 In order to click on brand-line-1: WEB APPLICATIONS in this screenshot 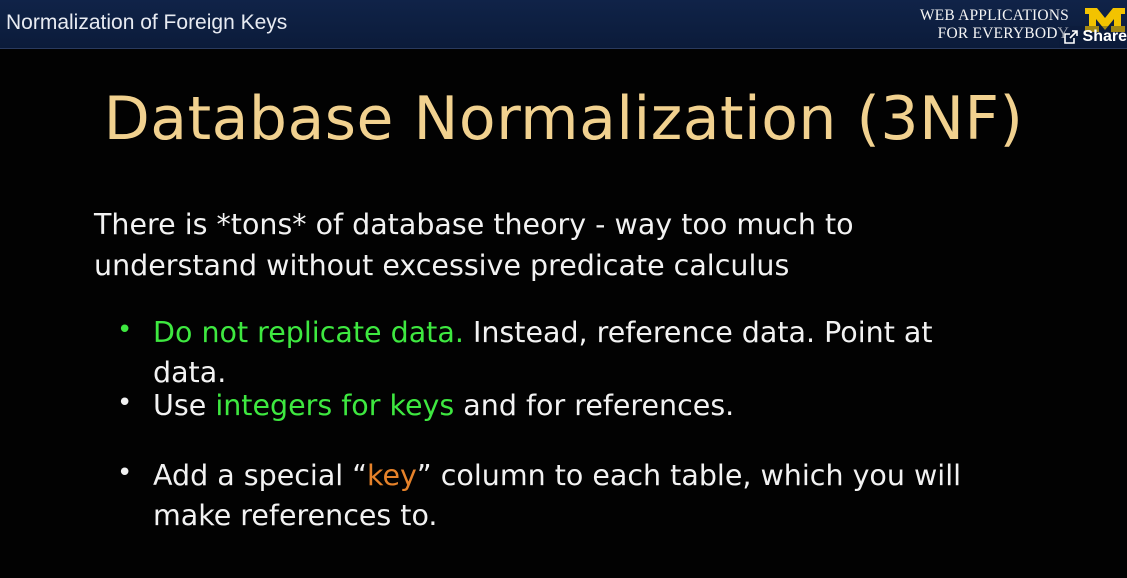, I will do `click(994, 15)`.